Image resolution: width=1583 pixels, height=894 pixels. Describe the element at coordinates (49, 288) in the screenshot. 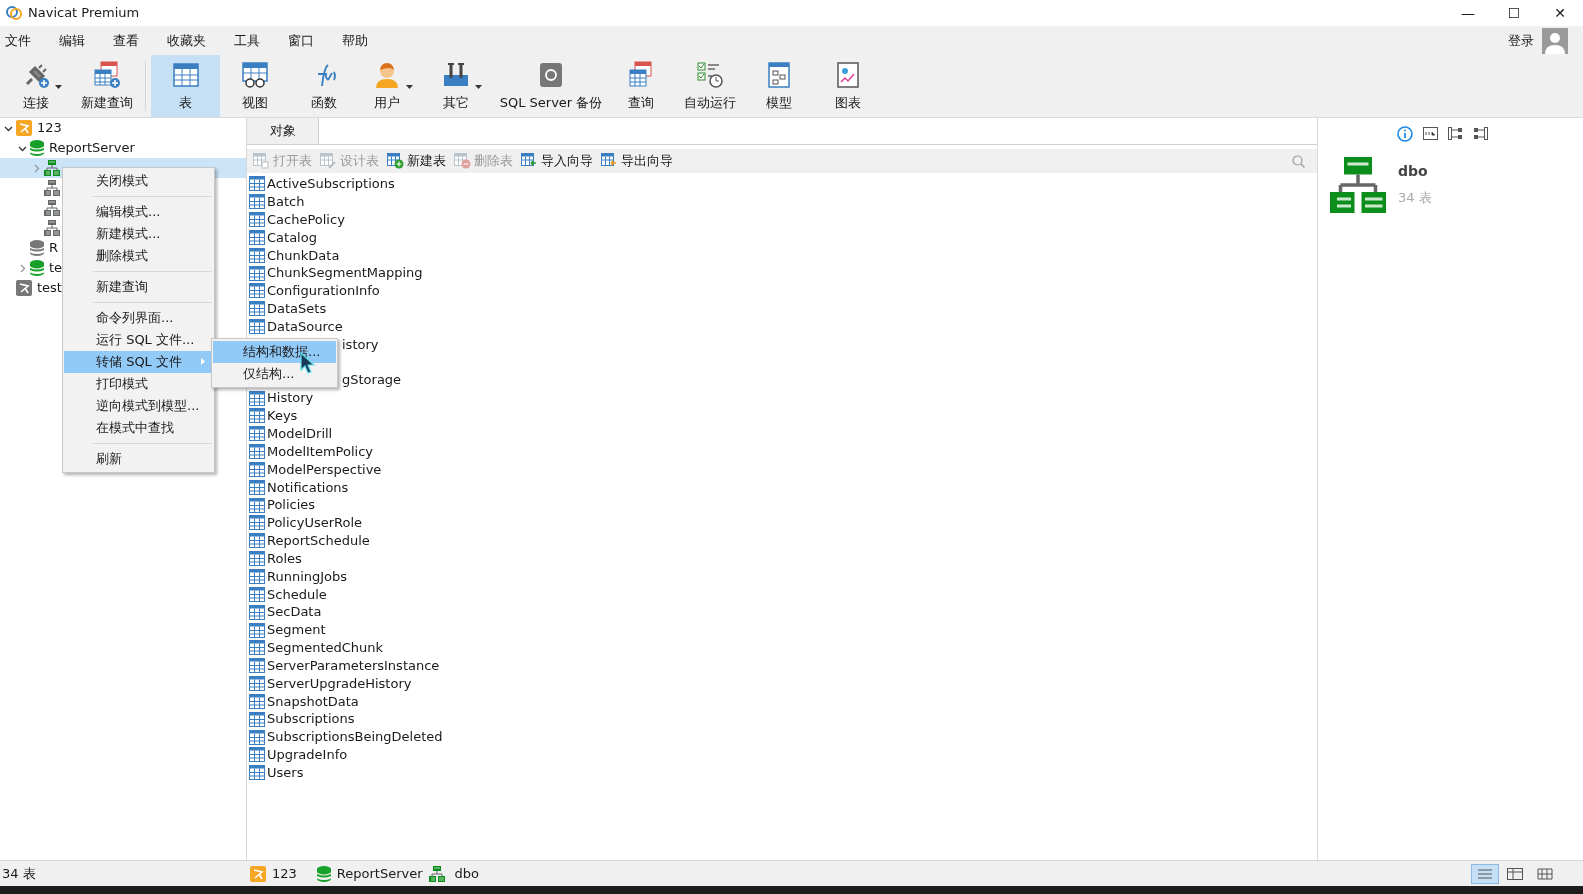

I see `tree-label: test` at that location.